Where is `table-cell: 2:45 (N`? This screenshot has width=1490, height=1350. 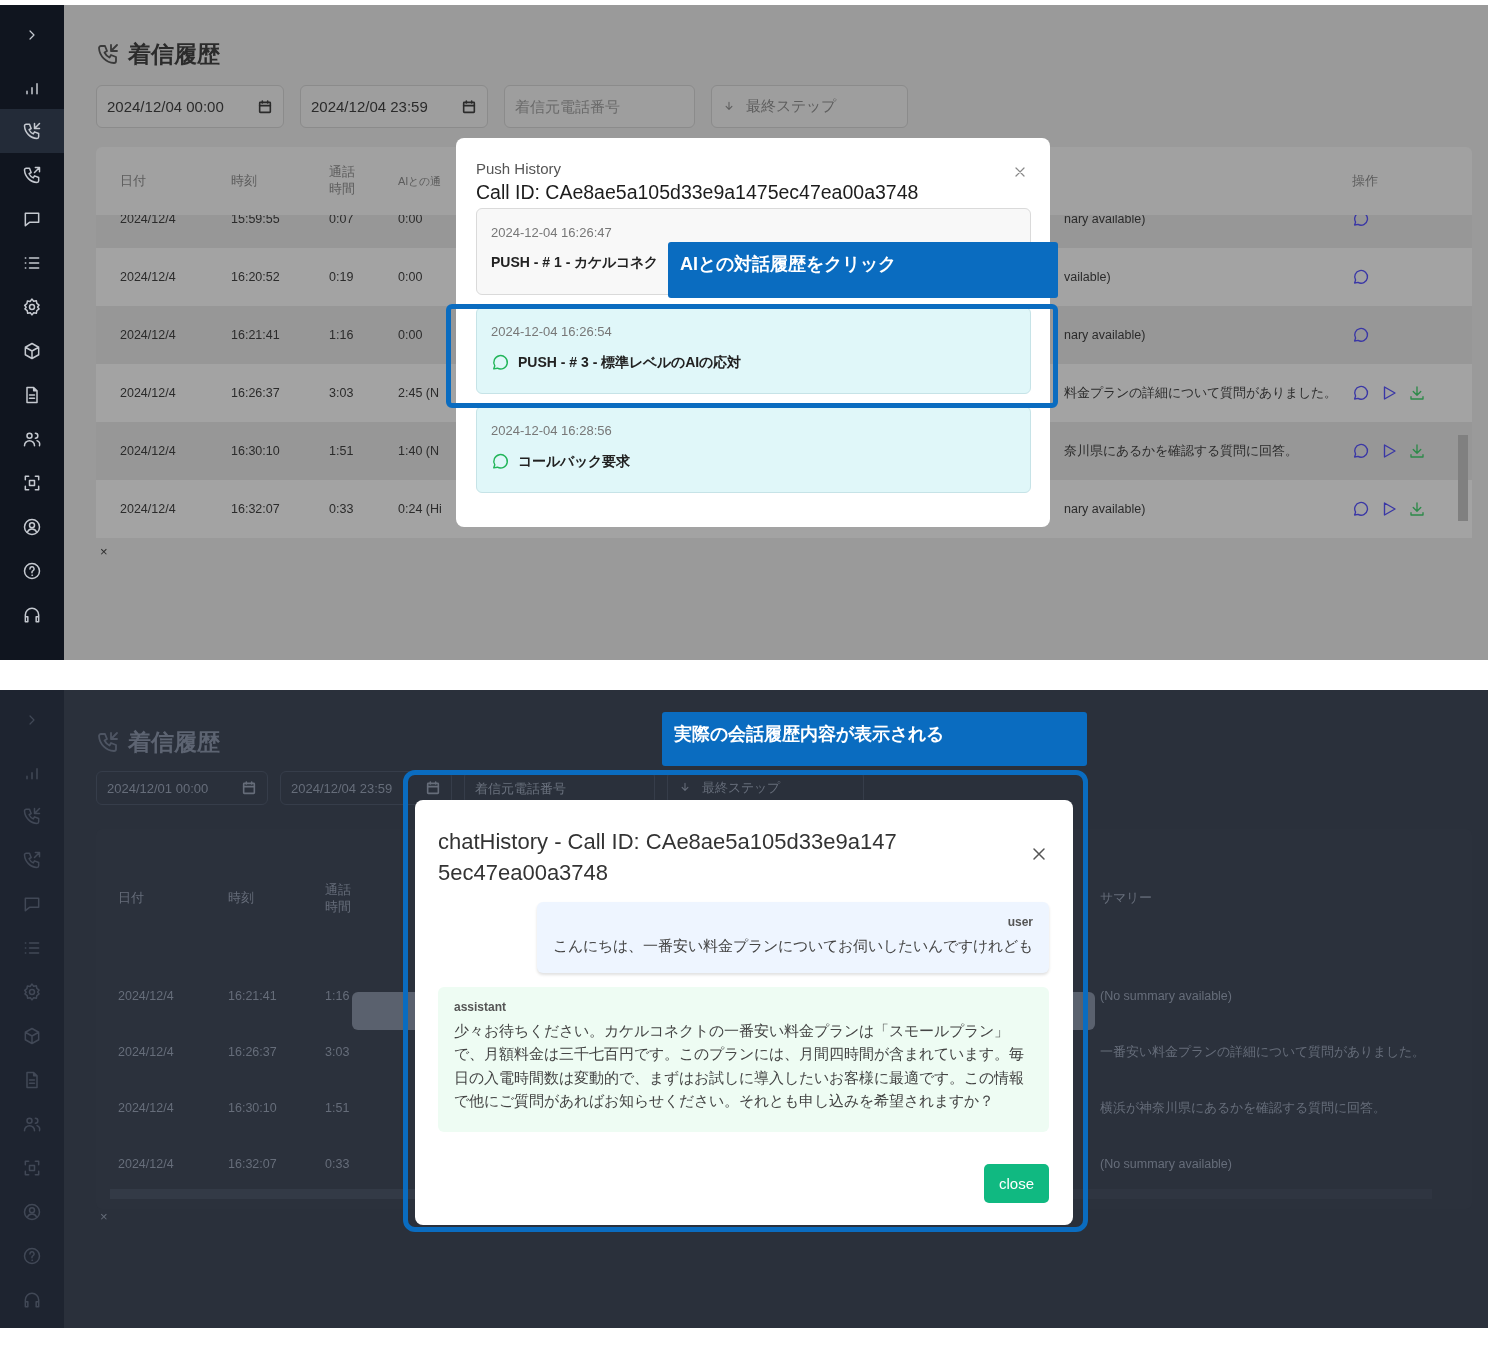 table-cell: 2:45 (N is located at coordinates (418, 393).